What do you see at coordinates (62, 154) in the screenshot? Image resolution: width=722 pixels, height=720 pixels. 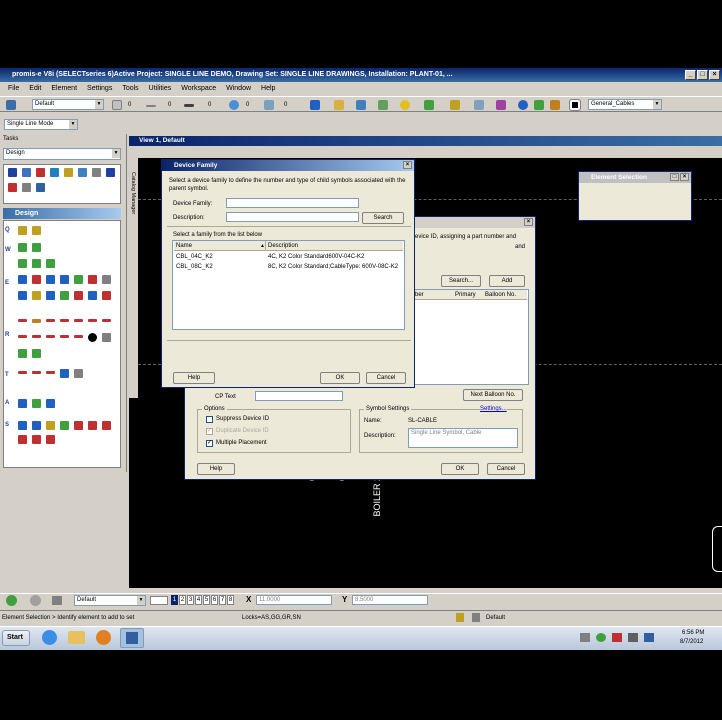 I see `tasks-combo: Design ▼` at bounding box center [62, 154].